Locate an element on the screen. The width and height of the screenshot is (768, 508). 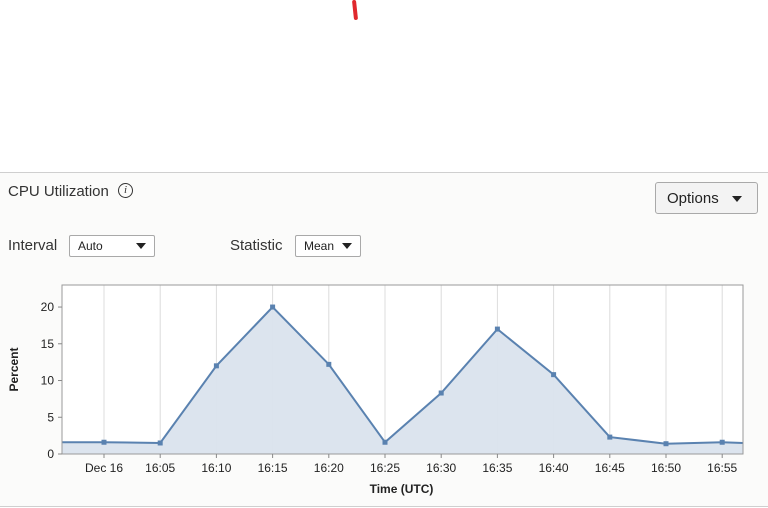
x-tick-label: Dec 16 is located at coordinates (104, 468).